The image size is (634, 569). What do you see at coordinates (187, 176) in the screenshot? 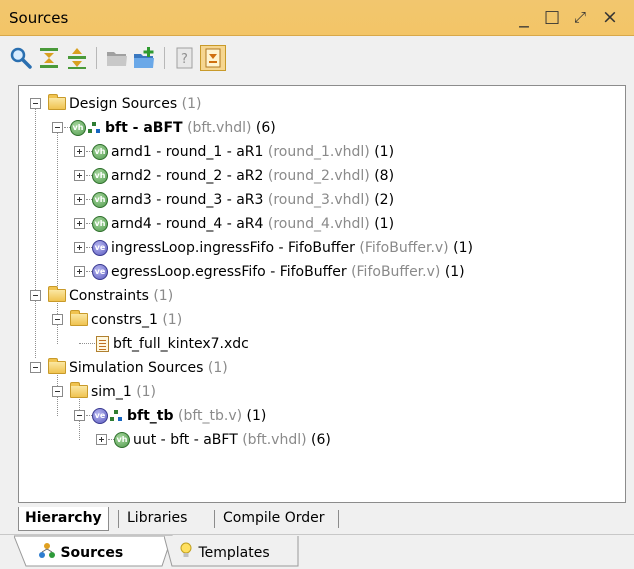
I see `node-label: arnd2 - round_2 - aR2` at bounding box center [187, 176].